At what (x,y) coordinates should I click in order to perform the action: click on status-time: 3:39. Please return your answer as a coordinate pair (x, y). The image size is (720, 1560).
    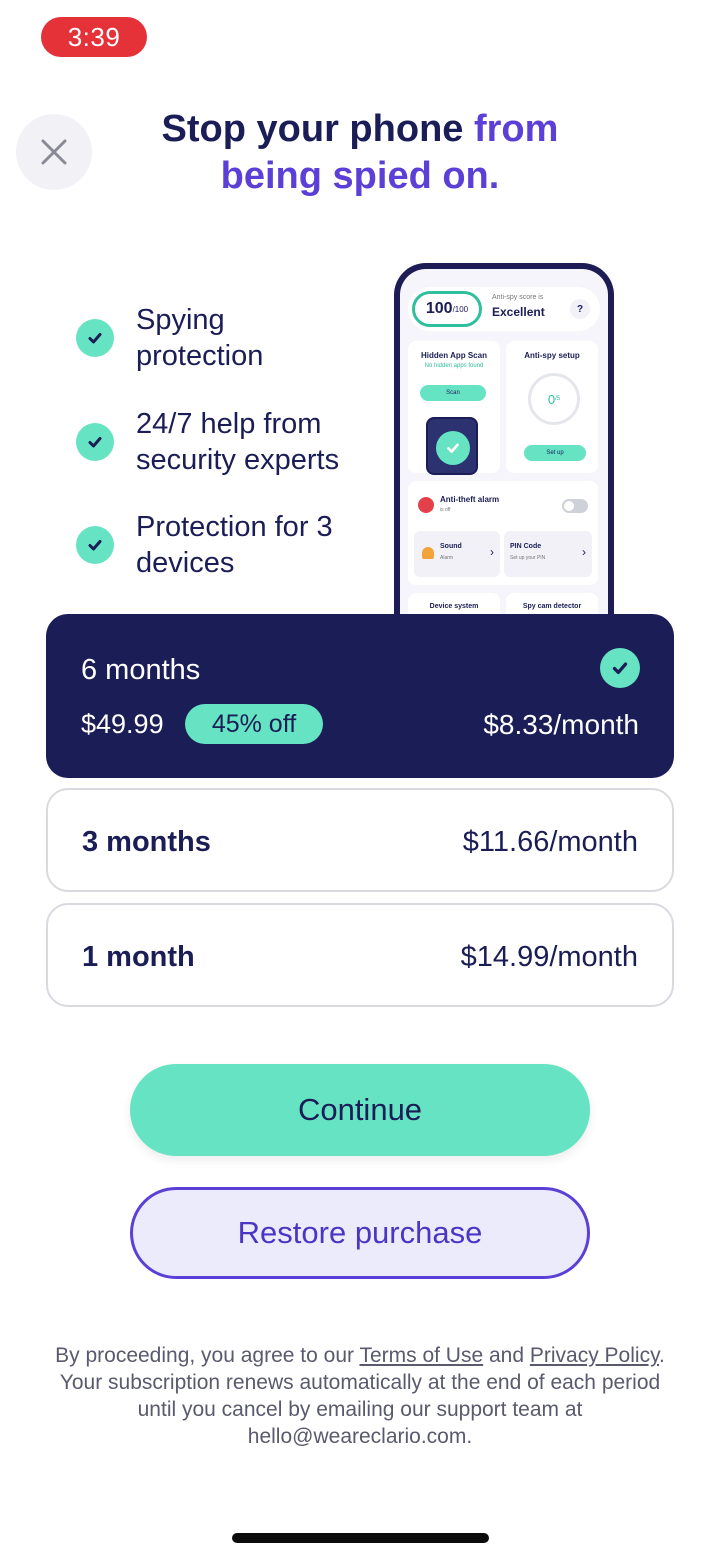
    Looking at the image, I should click on (94, 37).